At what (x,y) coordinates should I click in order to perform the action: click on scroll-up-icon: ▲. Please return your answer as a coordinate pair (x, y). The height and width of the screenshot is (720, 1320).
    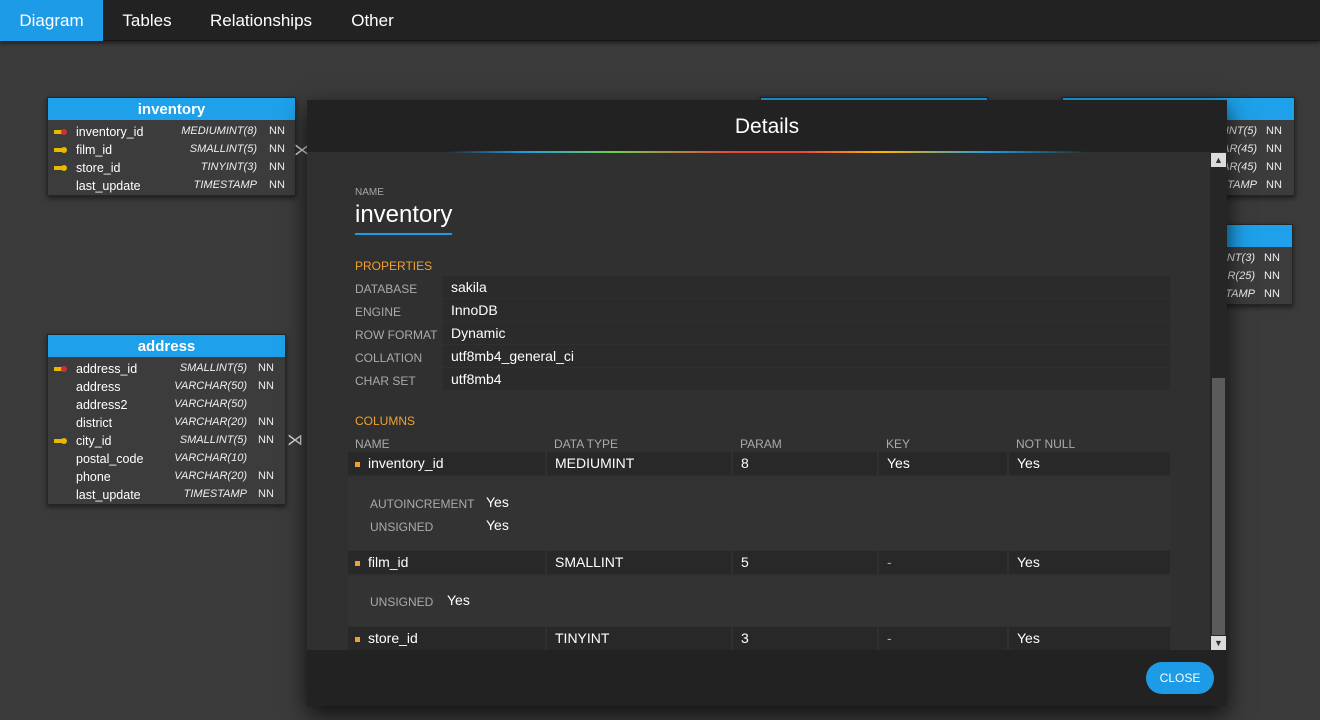
    Looking at the image, I should click on (1218, 160).